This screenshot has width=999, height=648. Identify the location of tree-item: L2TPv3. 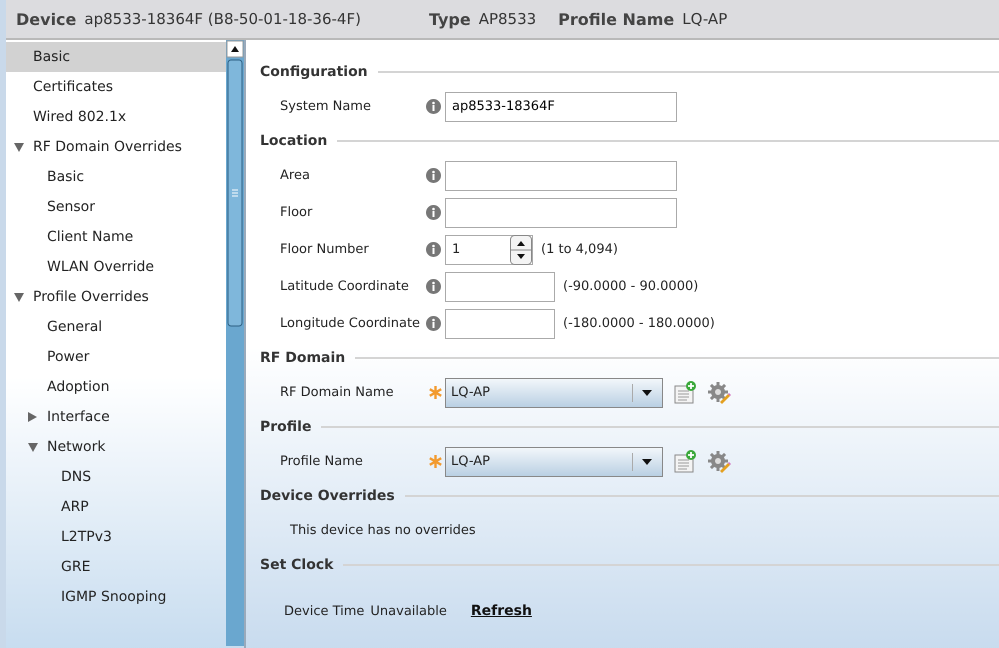
(116, 537).